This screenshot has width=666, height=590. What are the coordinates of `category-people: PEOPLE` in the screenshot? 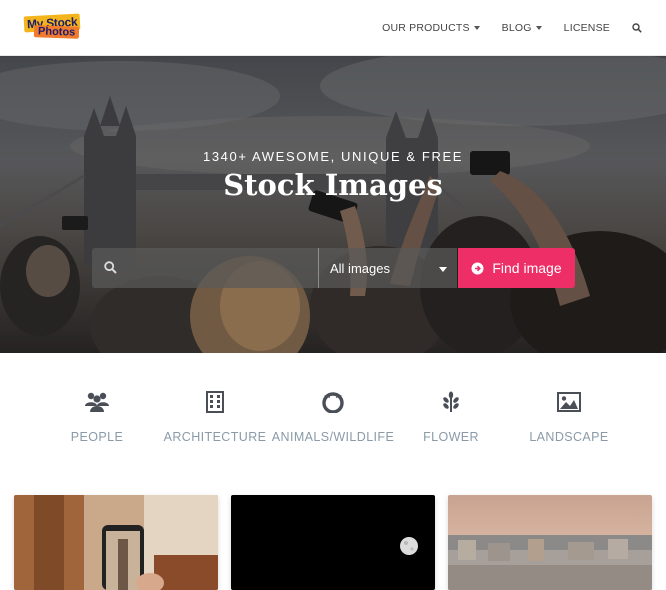 It's located at (97, 416).